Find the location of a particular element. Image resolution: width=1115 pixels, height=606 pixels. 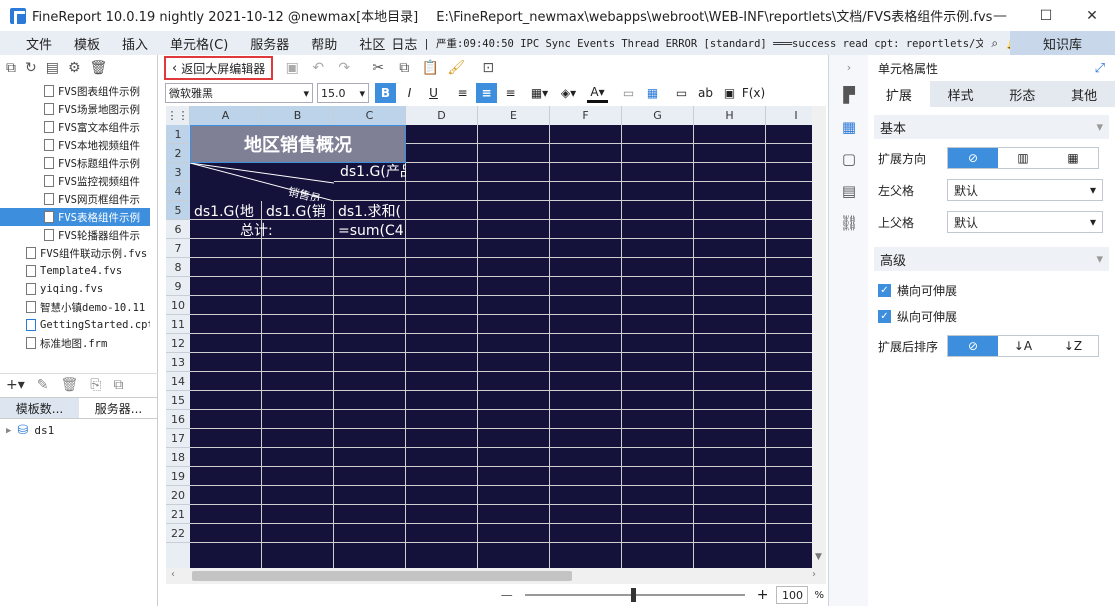

row-header-21: 21 is located at coordinates (178, 514).